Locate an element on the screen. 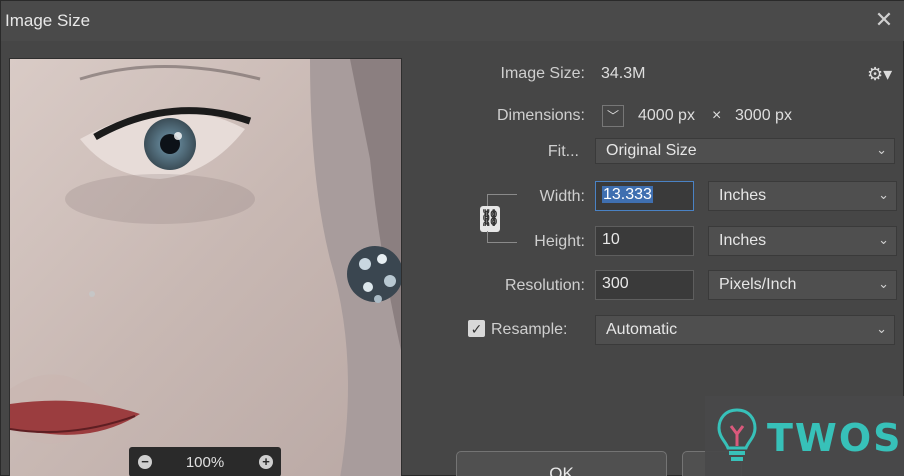  height-input: 10 is located at coordinates (644, 241).